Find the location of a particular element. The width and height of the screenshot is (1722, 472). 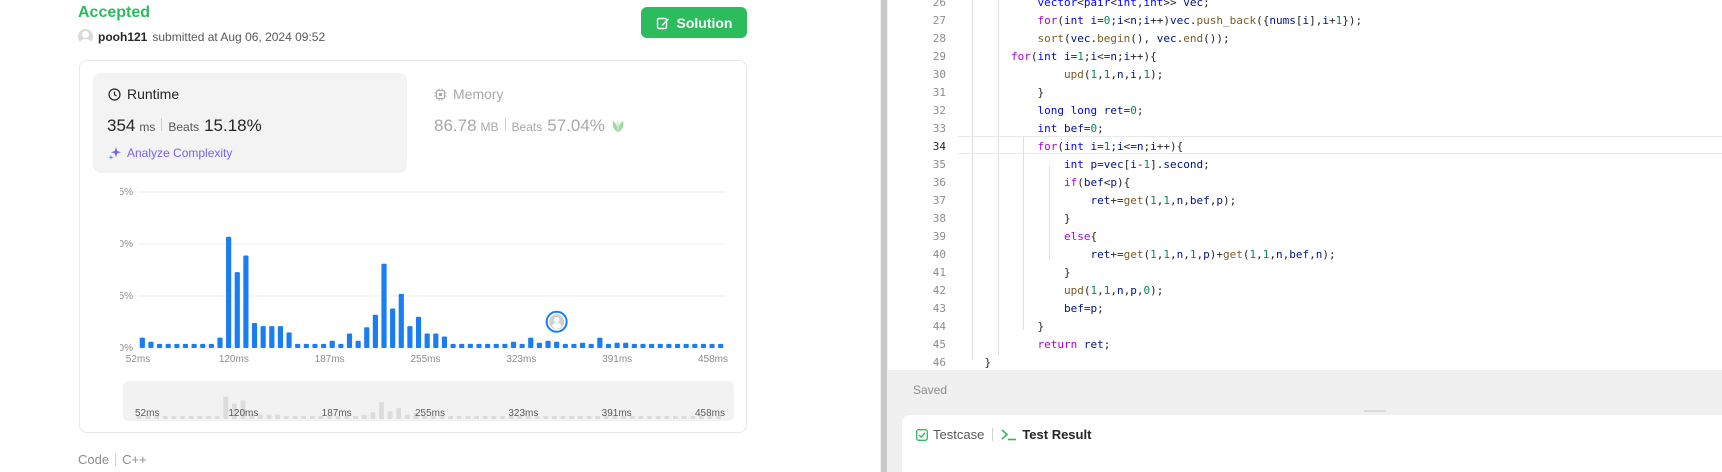

code-line: long long ret=0; is located at coordinates (1050, 110).